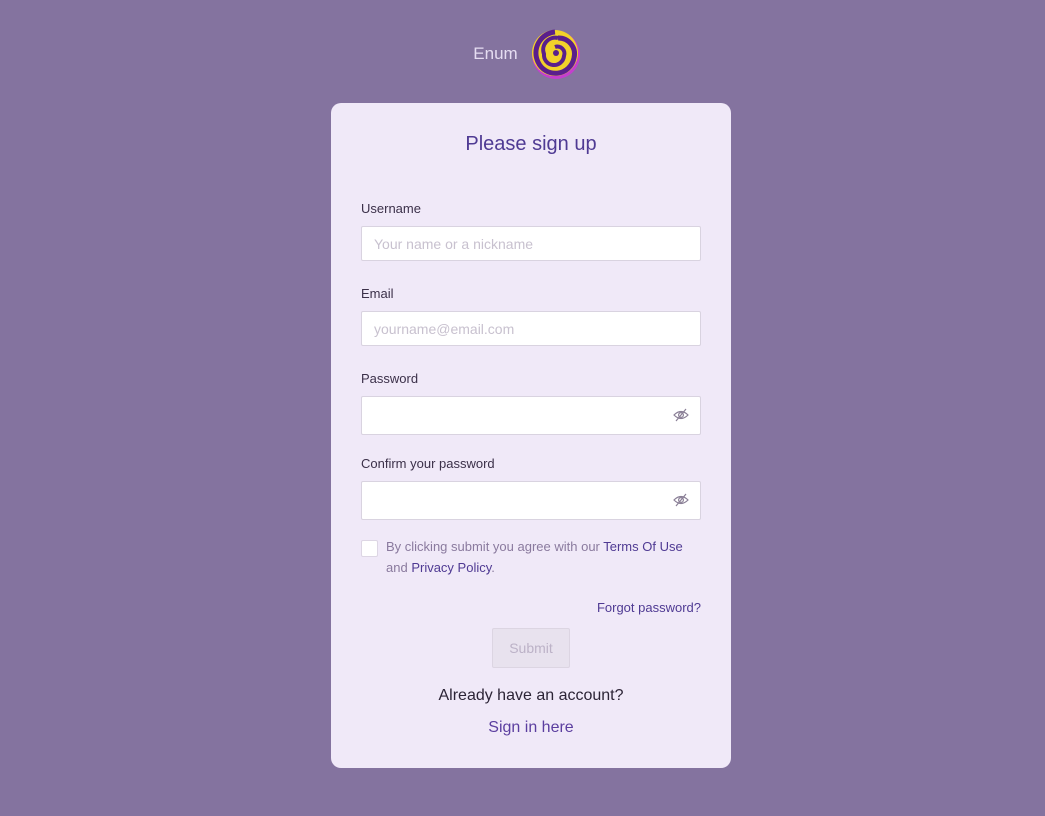  I want to click on username-label: Username, so click(391, 208).